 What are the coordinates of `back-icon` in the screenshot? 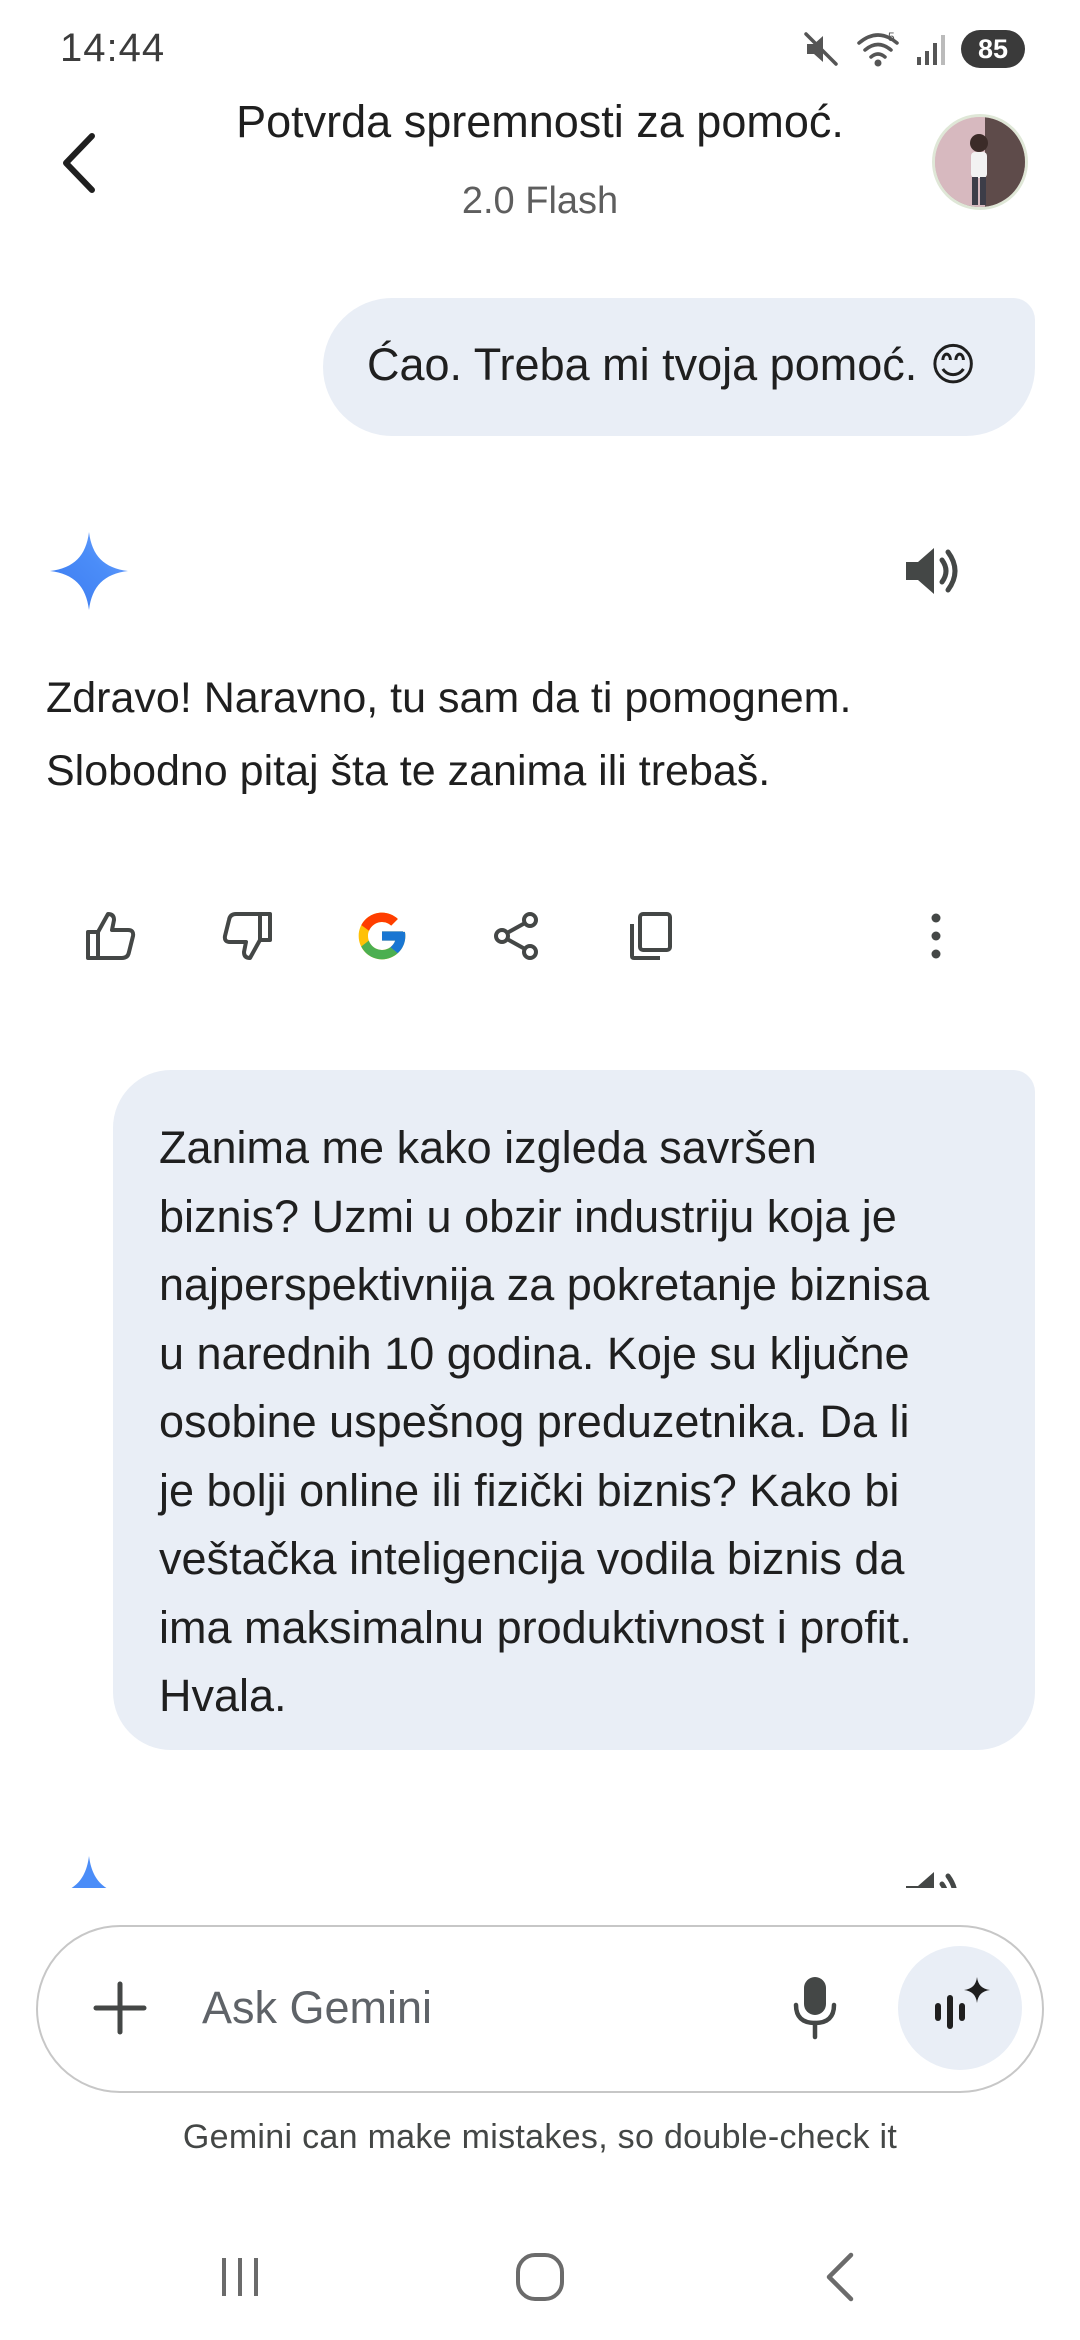 It's located at (840, 2277).